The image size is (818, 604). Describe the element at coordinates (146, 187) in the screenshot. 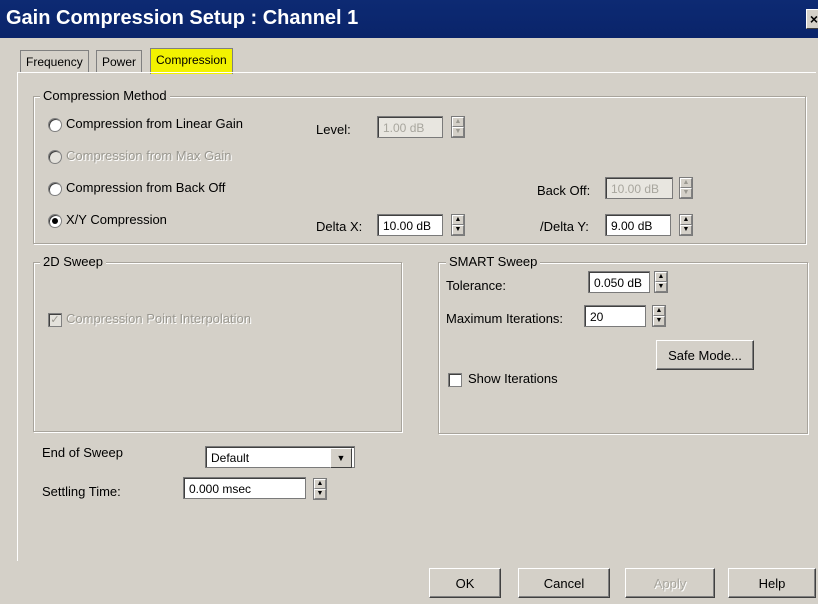

I see `radio-back-off-label: Compression from Back Off` at that location.